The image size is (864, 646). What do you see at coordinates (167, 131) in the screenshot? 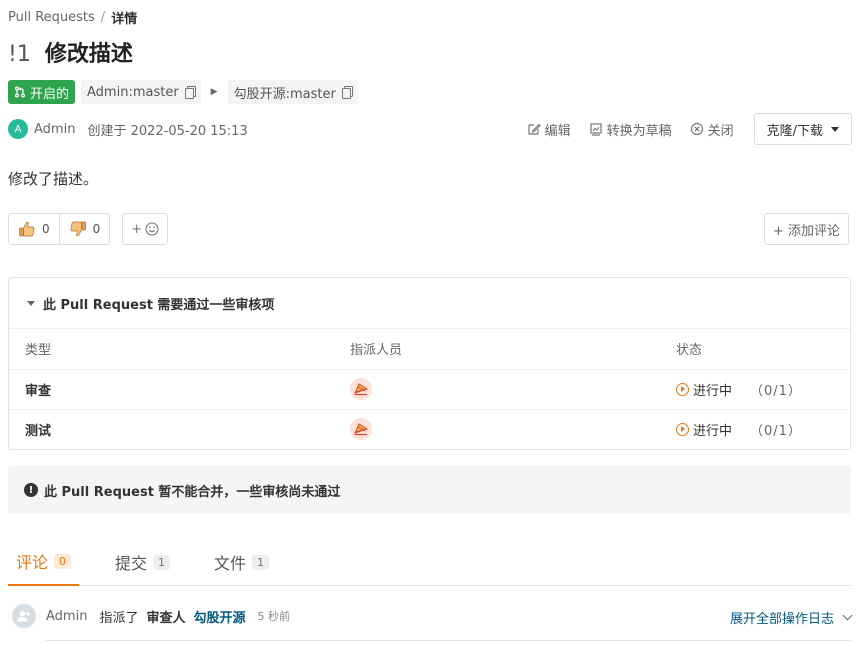
I see `created-time: 创建于 2022-05-20 15:13` at bounding box center [167, 131].